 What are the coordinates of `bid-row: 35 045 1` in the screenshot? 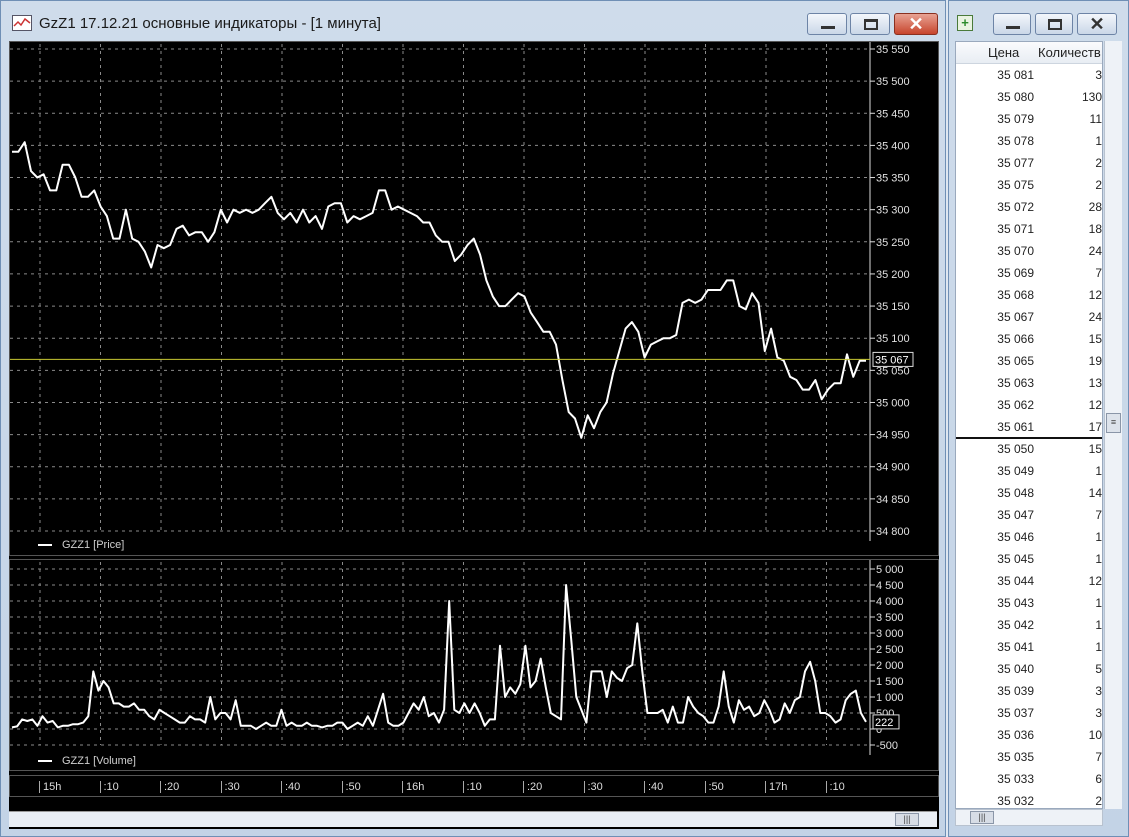 It's located at (1029, 559).